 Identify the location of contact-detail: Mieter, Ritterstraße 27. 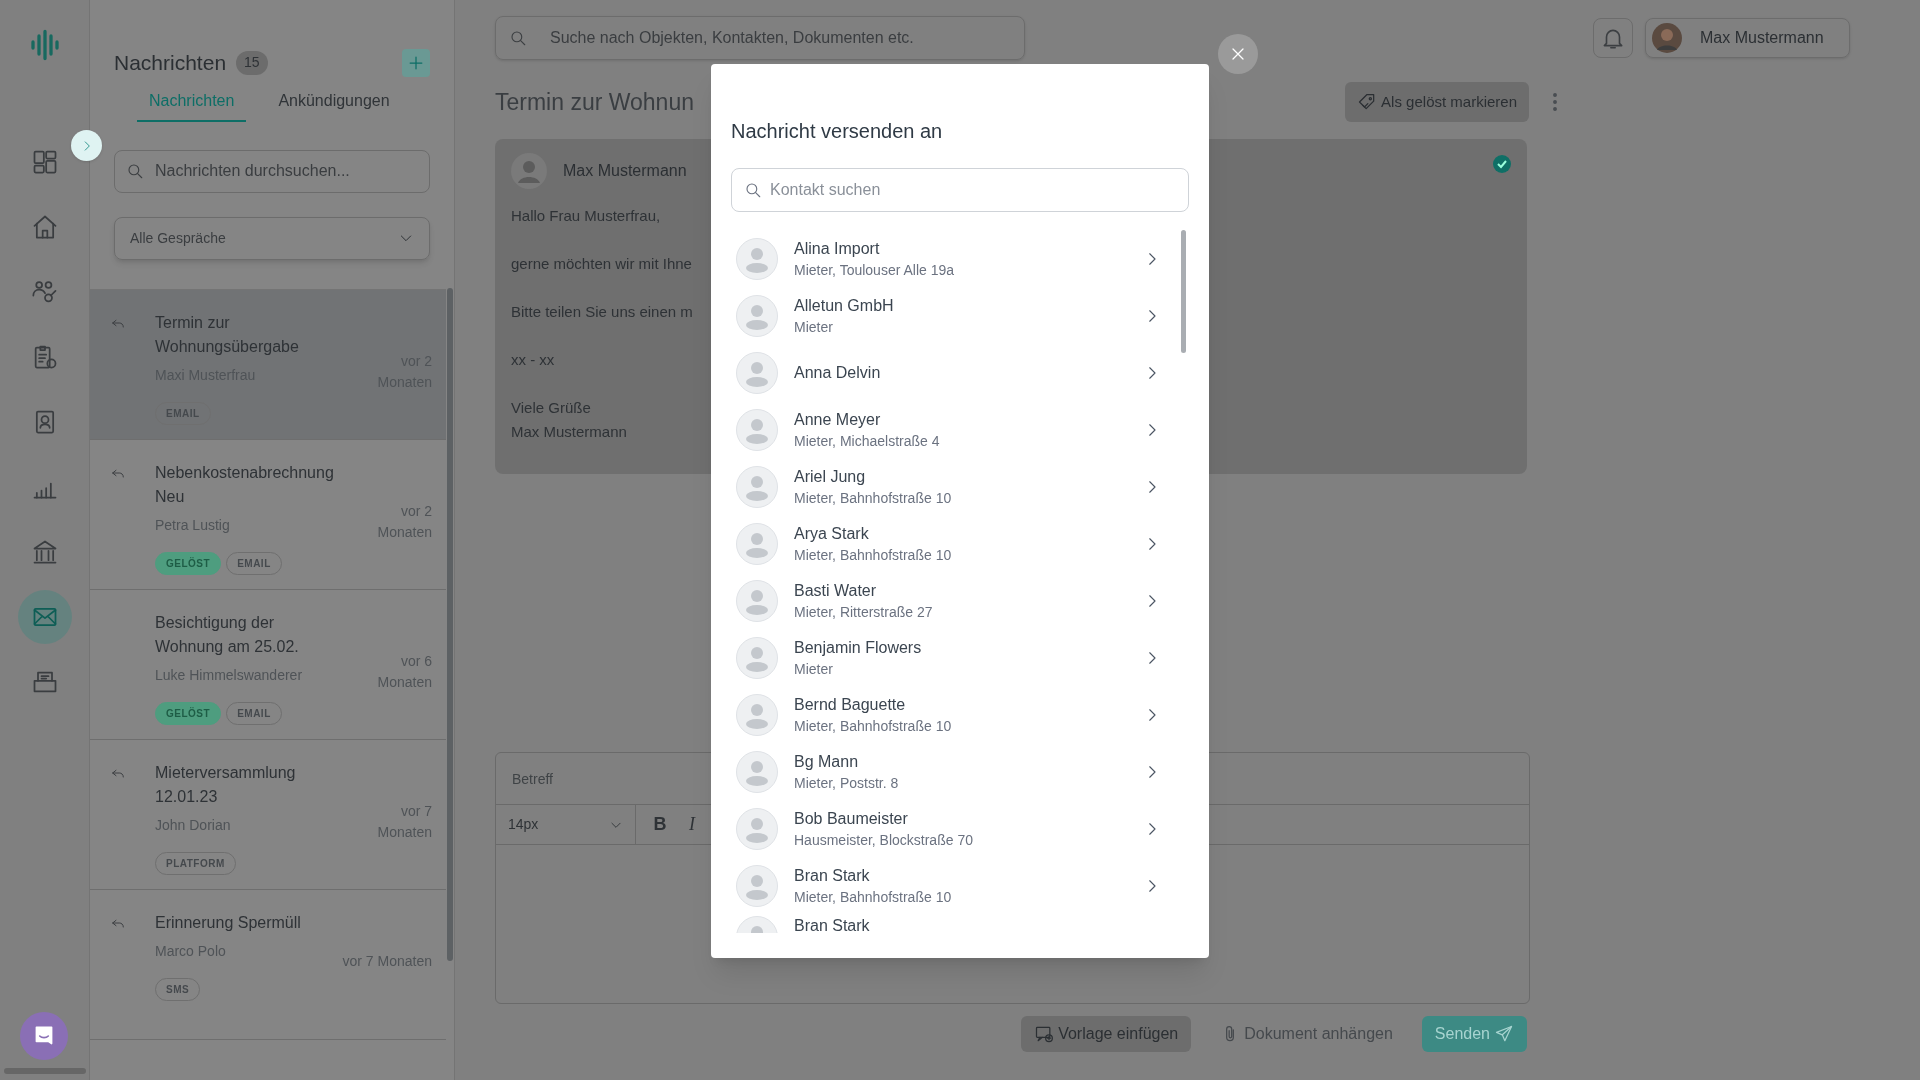
(864, 612).